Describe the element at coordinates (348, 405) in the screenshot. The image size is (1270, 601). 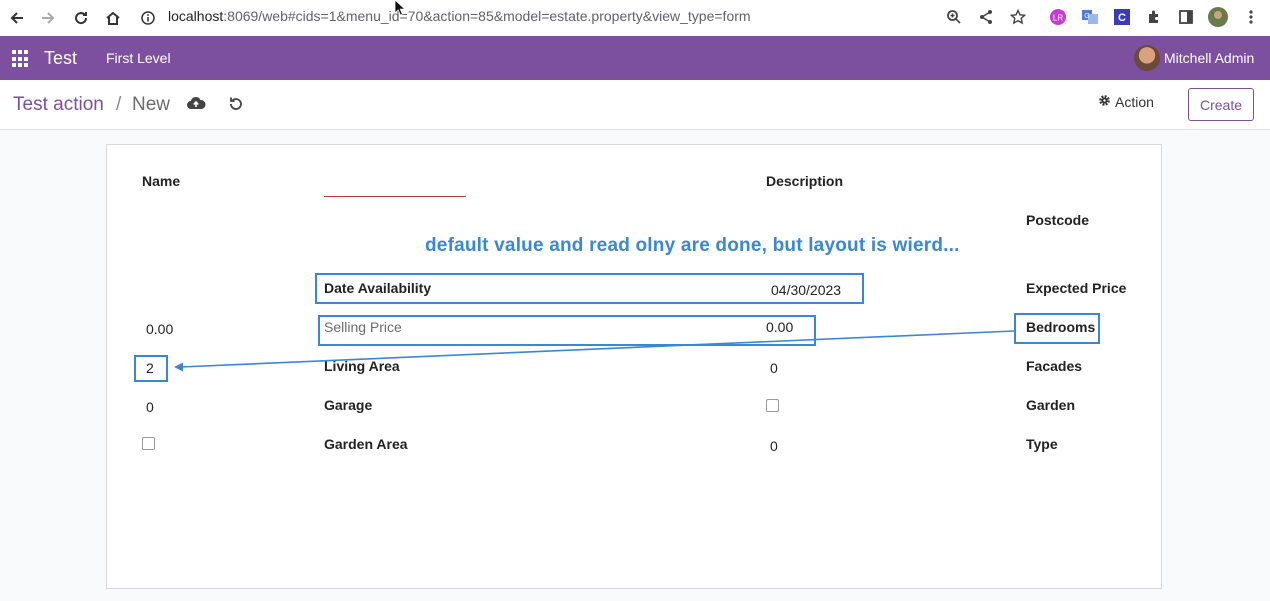
I see `garage-label: Garage` at that location.